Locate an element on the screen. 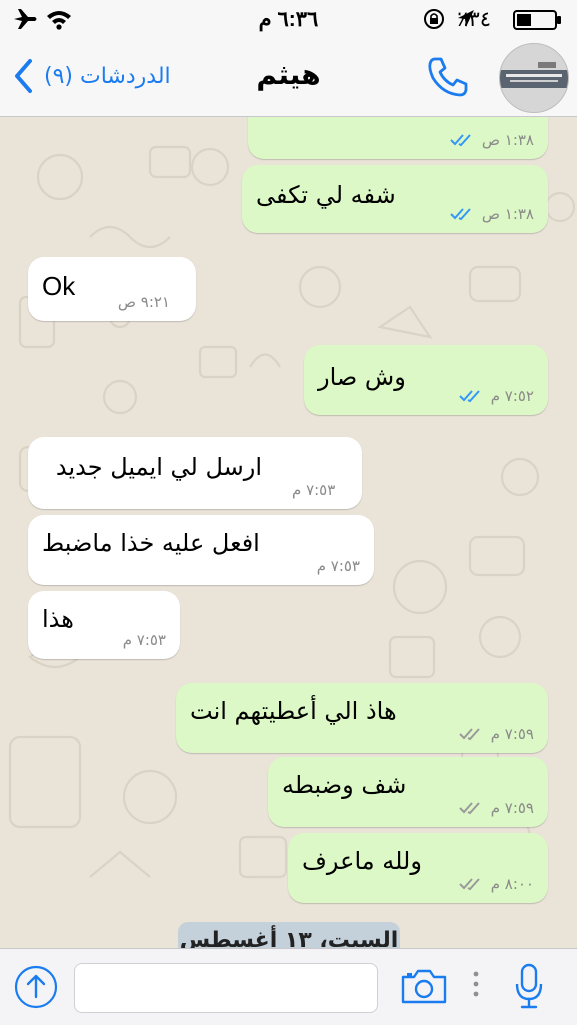  battery-icon is located at coordinates (537, 20).